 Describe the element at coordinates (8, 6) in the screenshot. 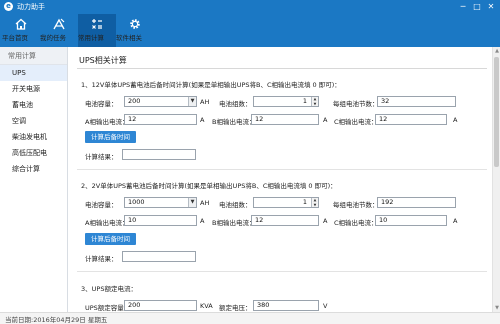

I see `app-logo-icon: e` at that location.